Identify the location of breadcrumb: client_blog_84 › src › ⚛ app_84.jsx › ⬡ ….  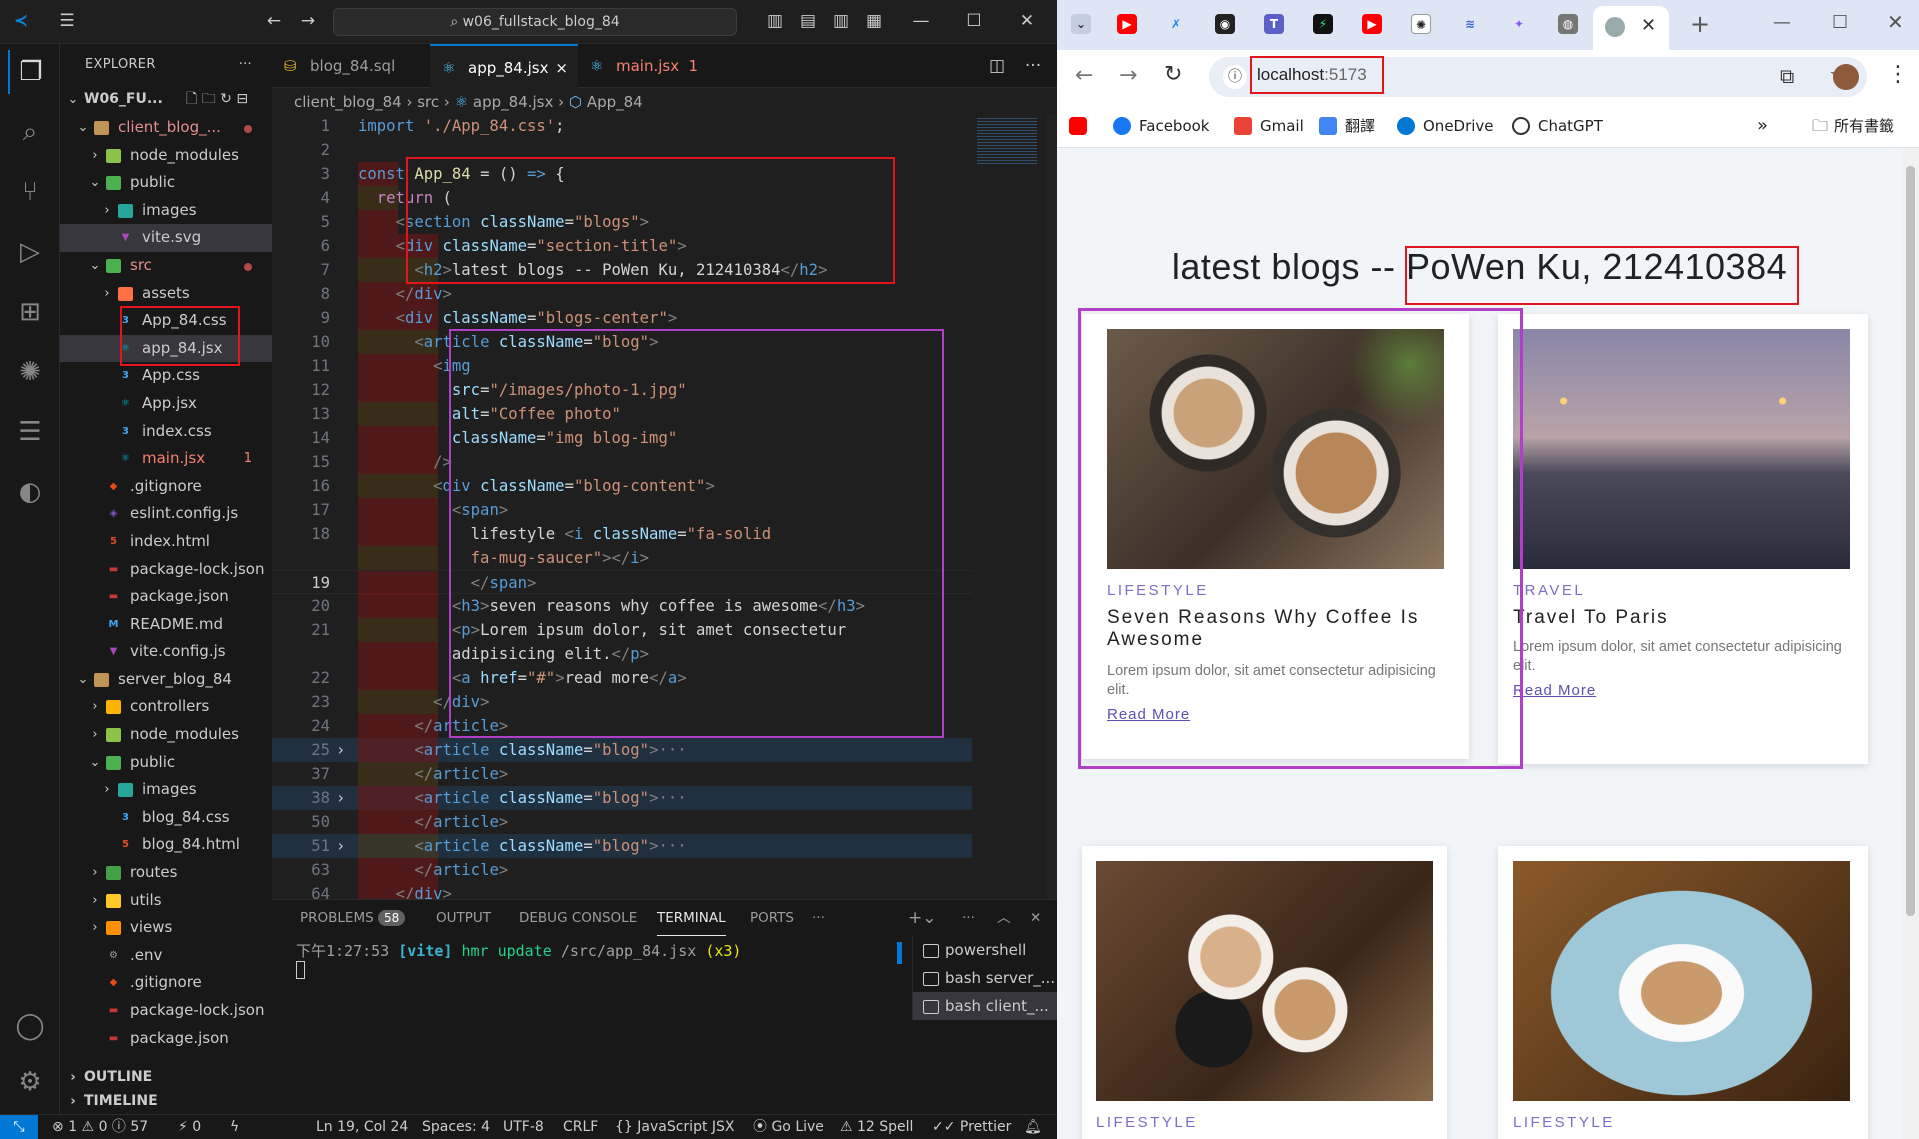
(468, 102).